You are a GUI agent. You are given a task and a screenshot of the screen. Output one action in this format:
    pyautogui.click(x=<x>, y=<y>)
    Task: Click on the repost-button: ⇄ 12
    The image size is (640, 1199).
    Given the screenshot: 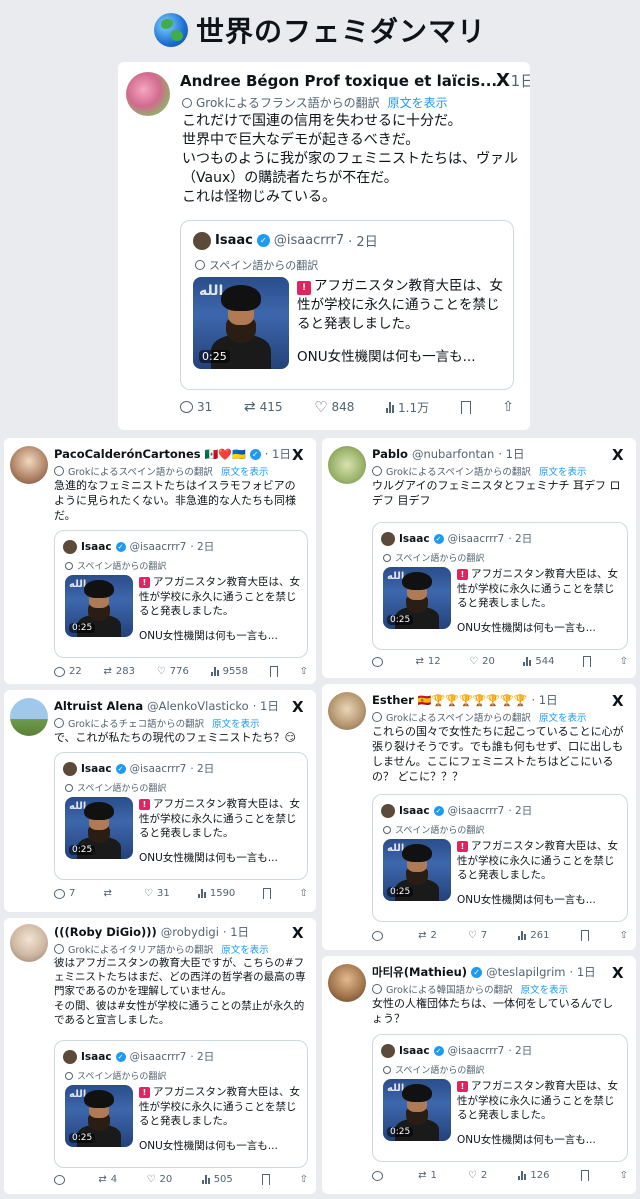 What is the action you would take?
    pyautogui.click(x=428, y=661)
    